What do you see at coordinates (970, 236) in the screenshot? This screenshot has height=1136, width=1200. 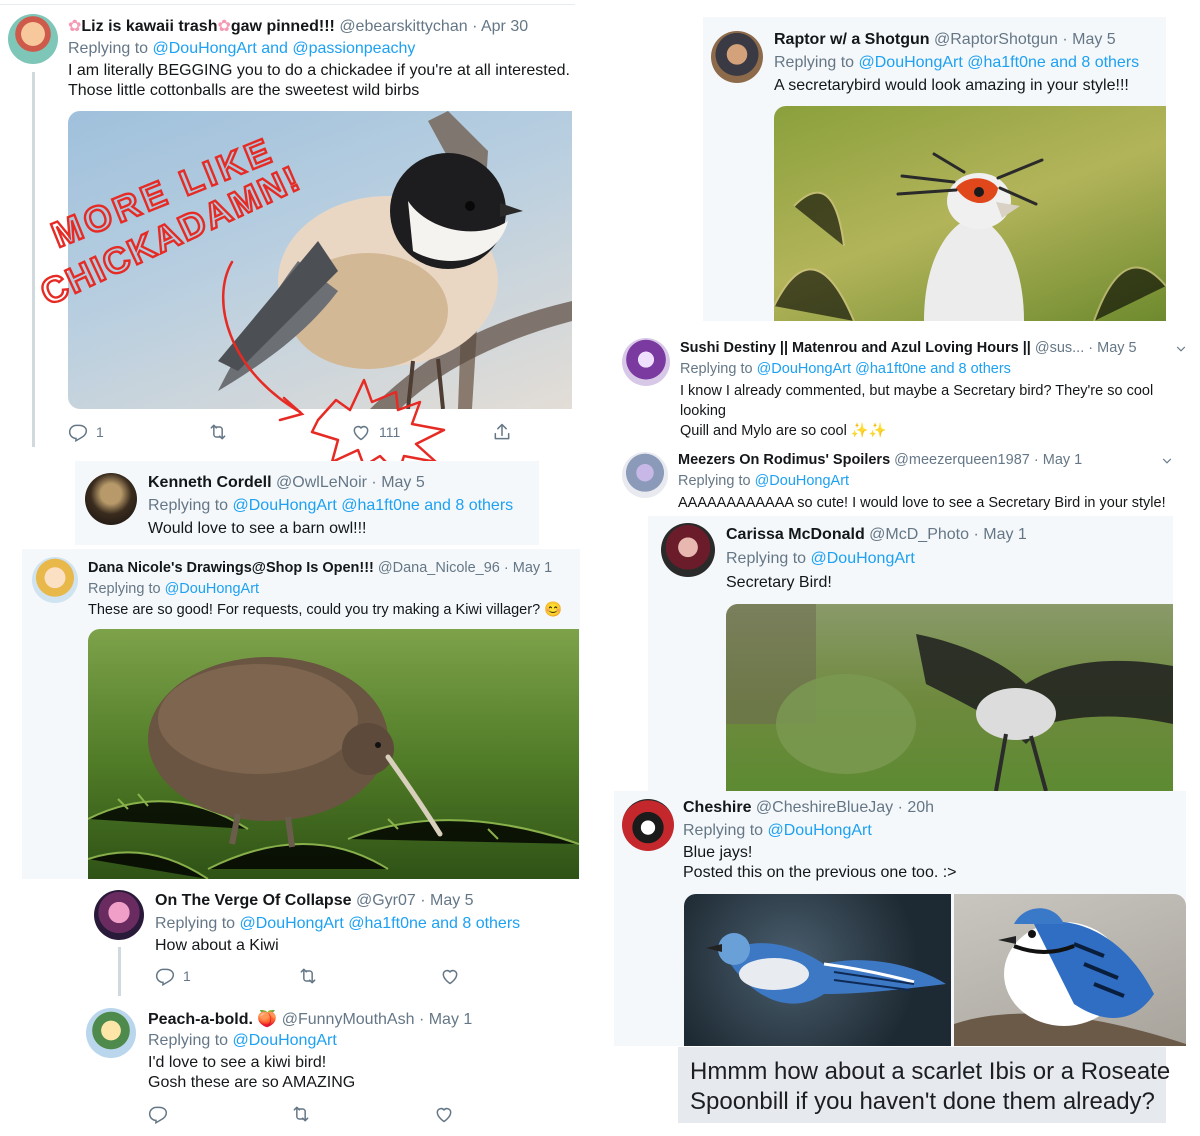 I see `secretarybird-illustration` at bounding box center [970, 236].